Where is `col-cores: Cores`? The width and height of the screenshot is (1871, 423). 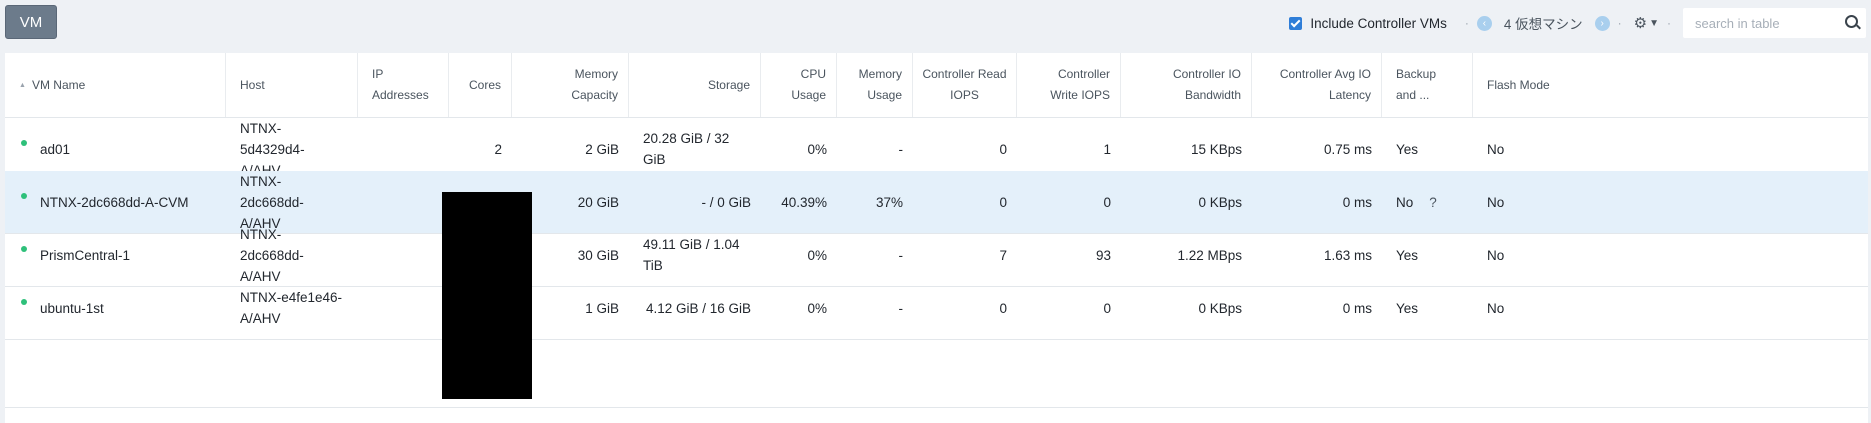 col-cores: Cores is located at coordinates (480, 85).